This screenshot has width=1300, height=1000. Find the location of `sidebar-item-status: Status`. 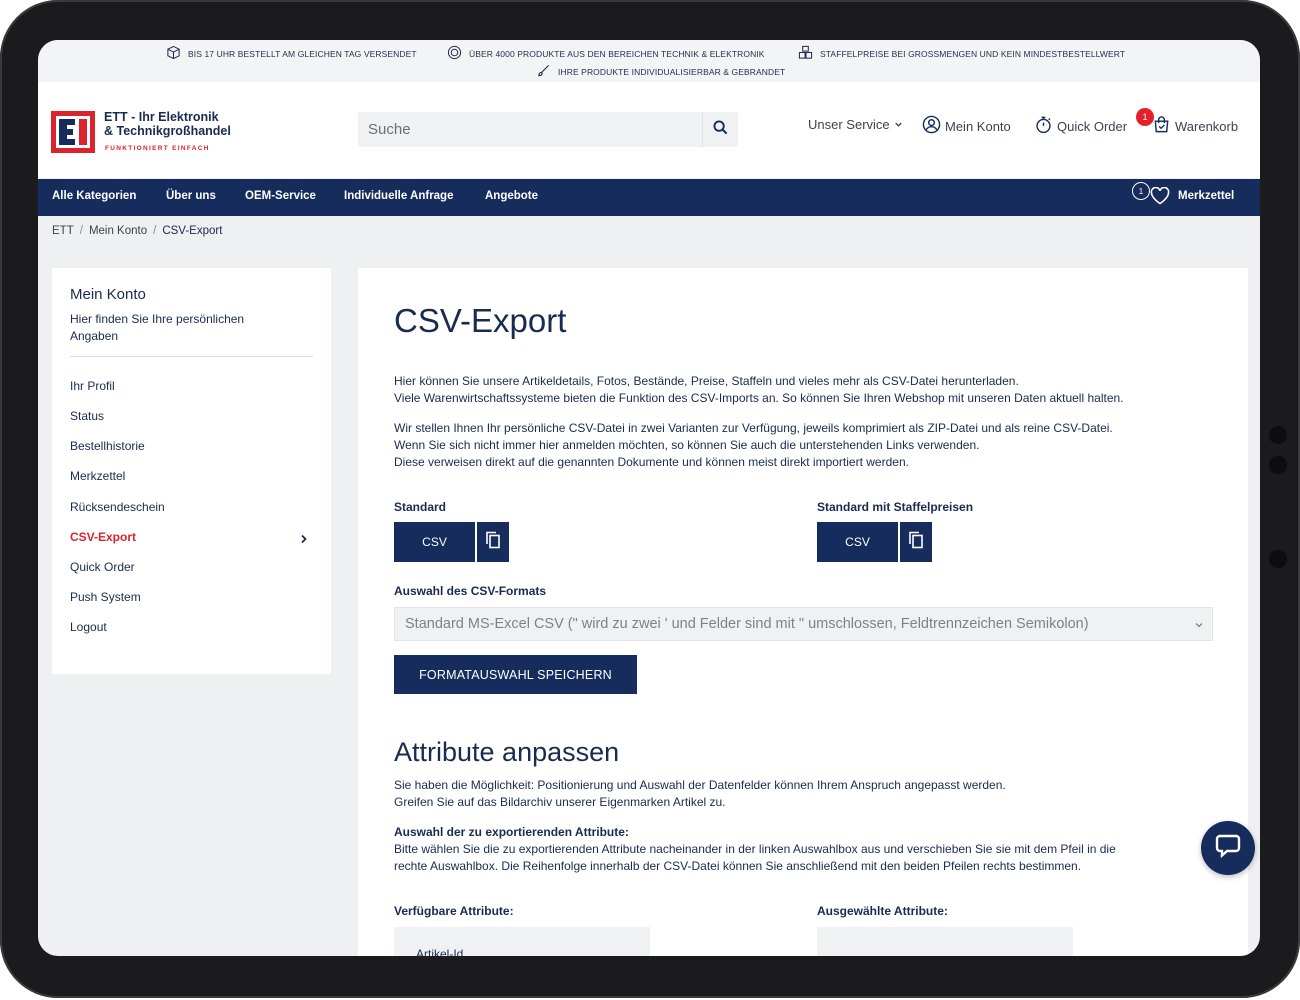

sidebar-item-status: Status is located at coordinates (87, 416).